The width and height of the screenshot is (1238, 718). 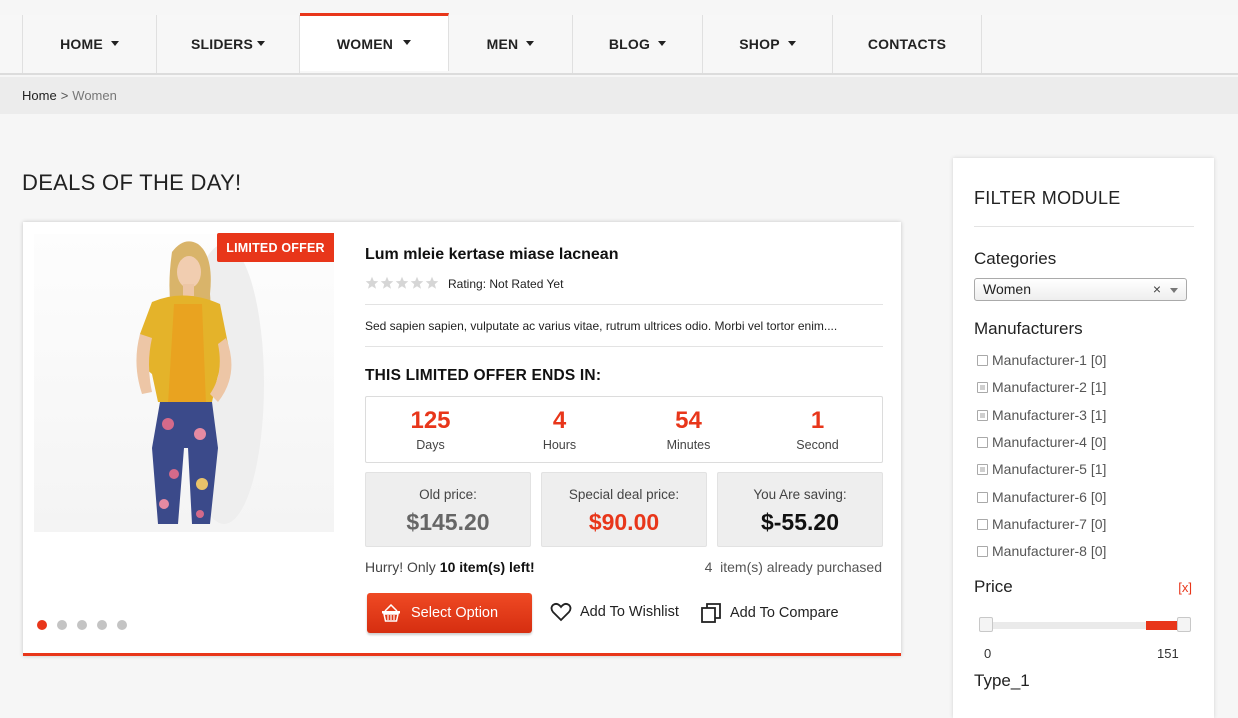 What do you see at coordinates (986, 624) in the screenshot?
I see `price-min-handle` at bounding box center [986, 624].